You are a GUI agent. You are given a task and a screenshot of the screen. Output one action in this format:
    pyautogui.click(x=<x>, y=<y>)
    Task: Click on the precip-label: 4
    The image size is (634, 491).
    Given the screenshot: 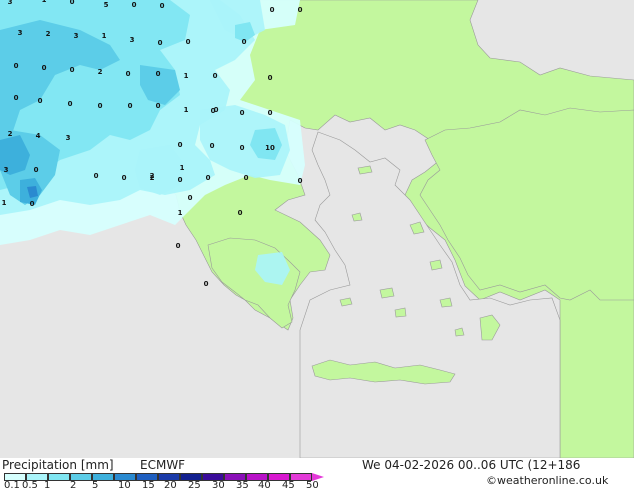 What is the action you would take?
    pyautogui.click(x=38, y=136)
    